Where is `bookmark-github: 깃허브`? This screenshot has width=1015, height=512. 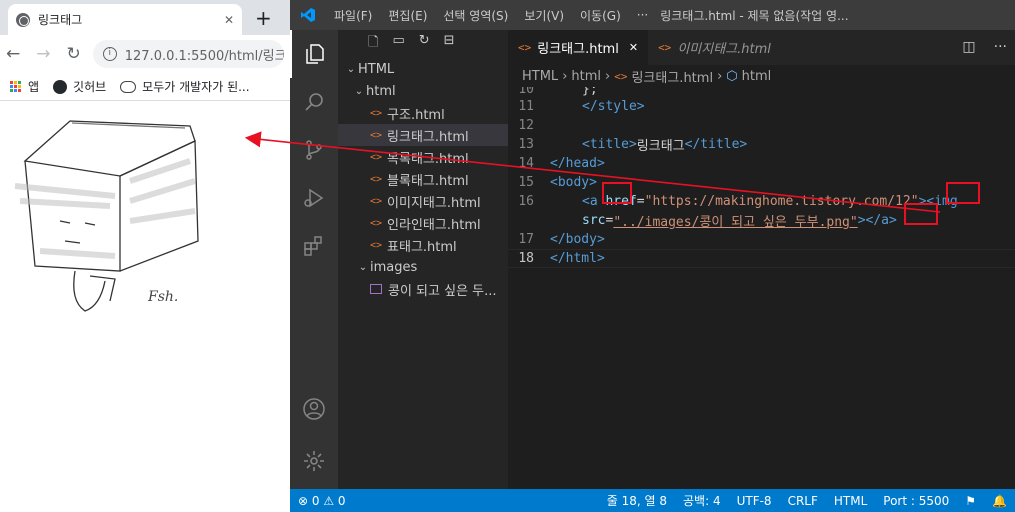 bookmark-github: 깃허브 is located at coordinates (79, 86).